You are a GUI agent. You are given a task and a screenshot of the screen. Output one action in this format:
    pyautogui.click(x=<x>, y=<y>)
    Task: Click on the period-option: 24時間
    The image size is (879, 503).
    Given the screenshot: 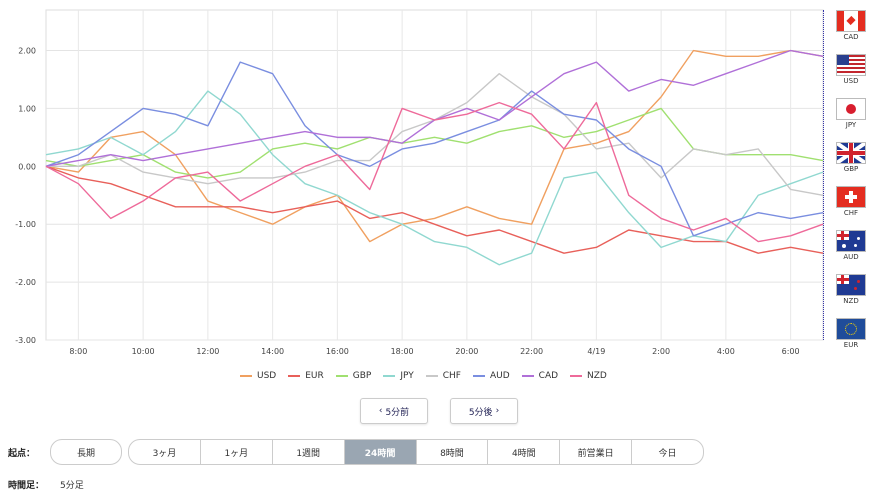 What is the action you would take?
    pyautogui.click(x=379, y=452)
    